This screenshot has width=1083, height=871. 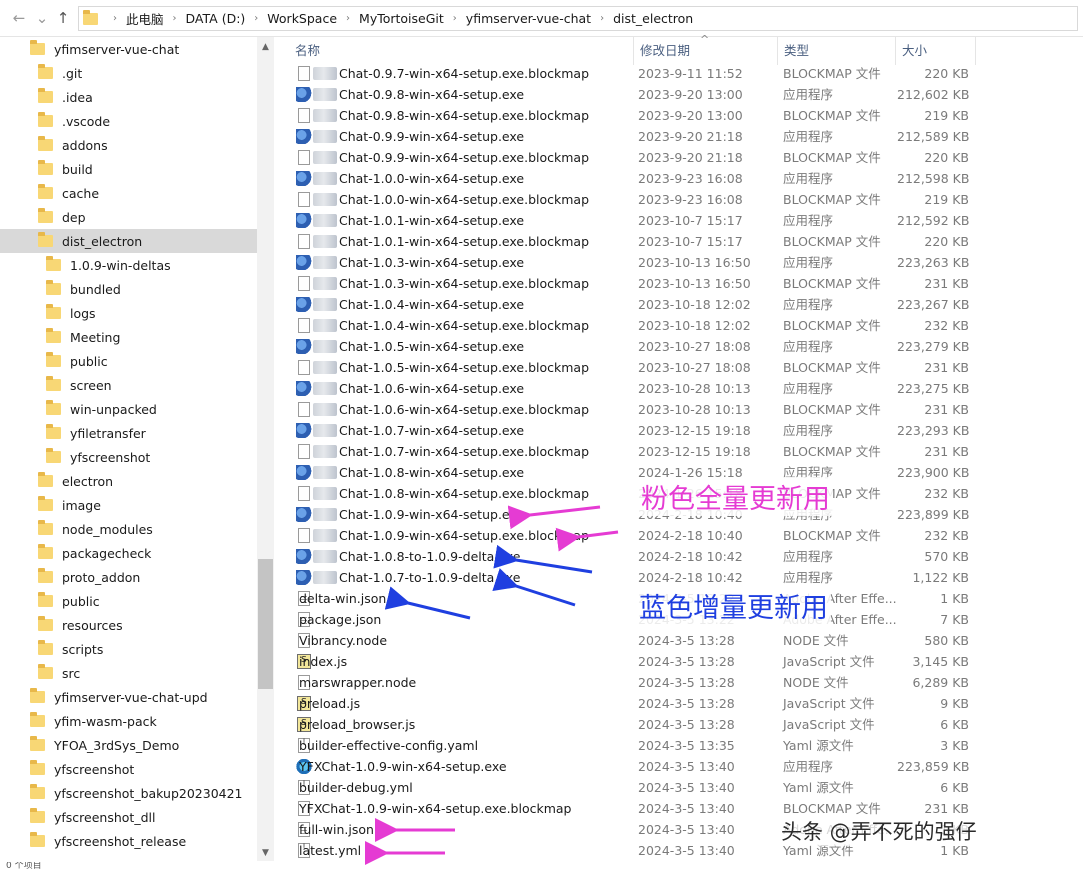 What do you see at coordinates (128, 553) in the screenshot?
I see `tree-item: packagecheck` at bounding box center [128, 553].